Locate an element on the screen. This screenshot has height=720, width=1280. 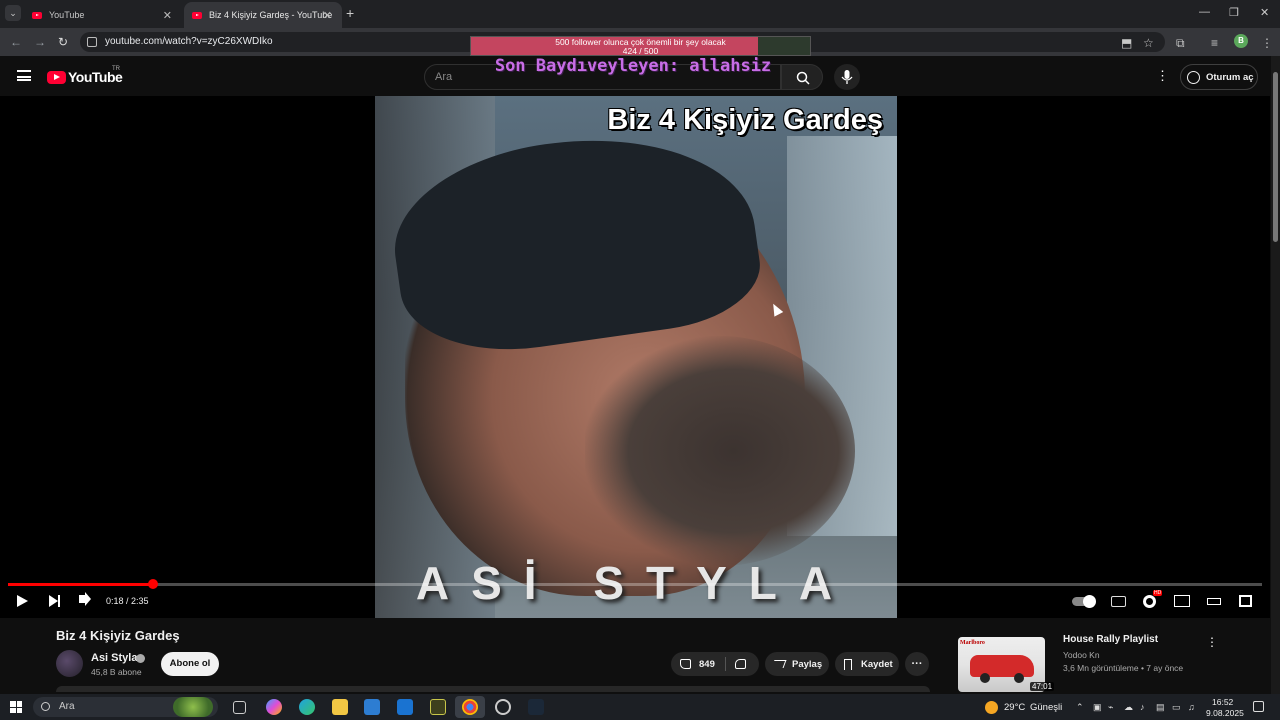
description-box is located at coordinates (493, 689).